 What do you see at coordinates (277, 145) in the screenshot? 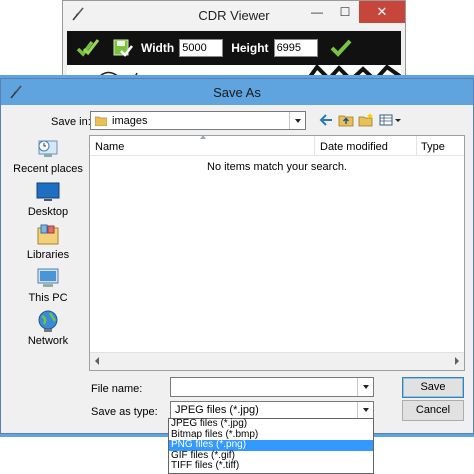
I see `file-list-header: Name Date modified Type` at bounding box center [277, 145].